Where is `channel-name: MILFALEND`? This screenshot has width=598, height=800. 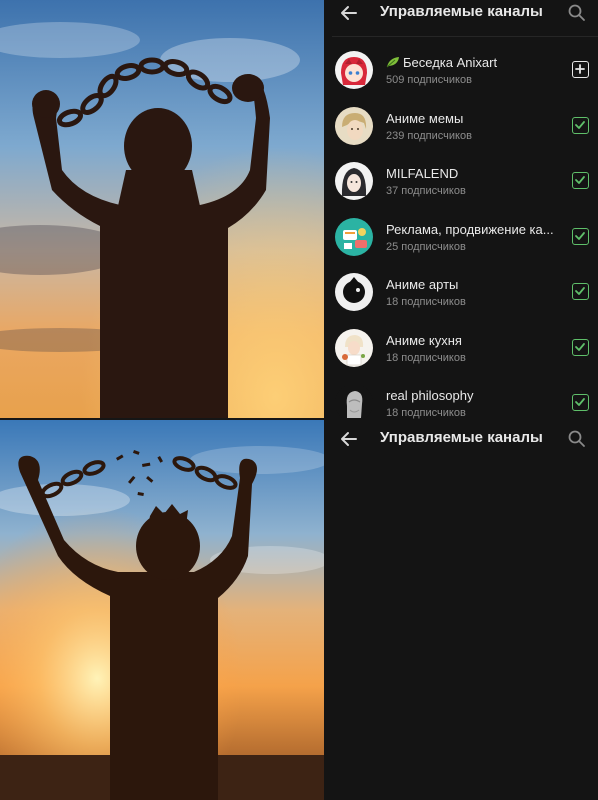
channel-name: MILFALEND is located at coordinates (422, 173).